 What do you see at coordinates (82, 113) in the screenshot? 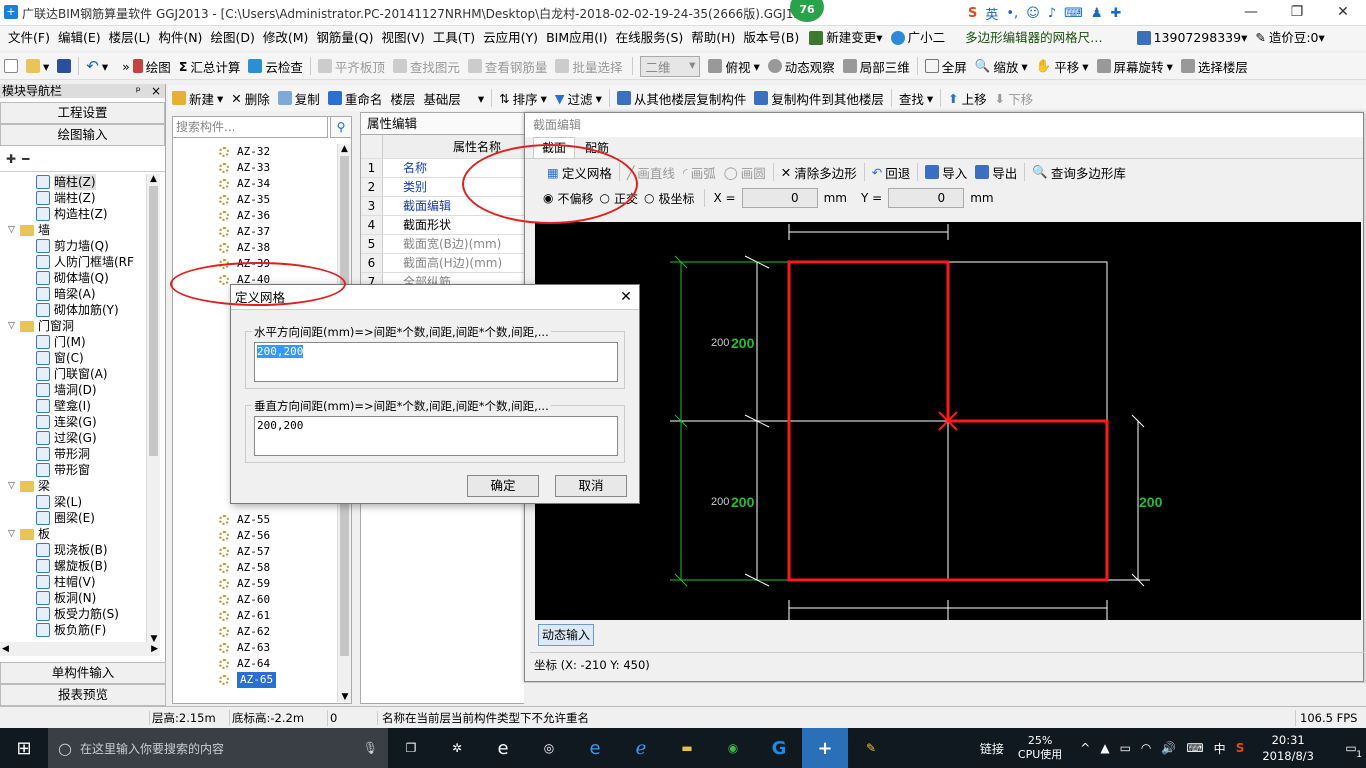
I see `project-settings-button: 工程设置` at bounding box center [82, 113].